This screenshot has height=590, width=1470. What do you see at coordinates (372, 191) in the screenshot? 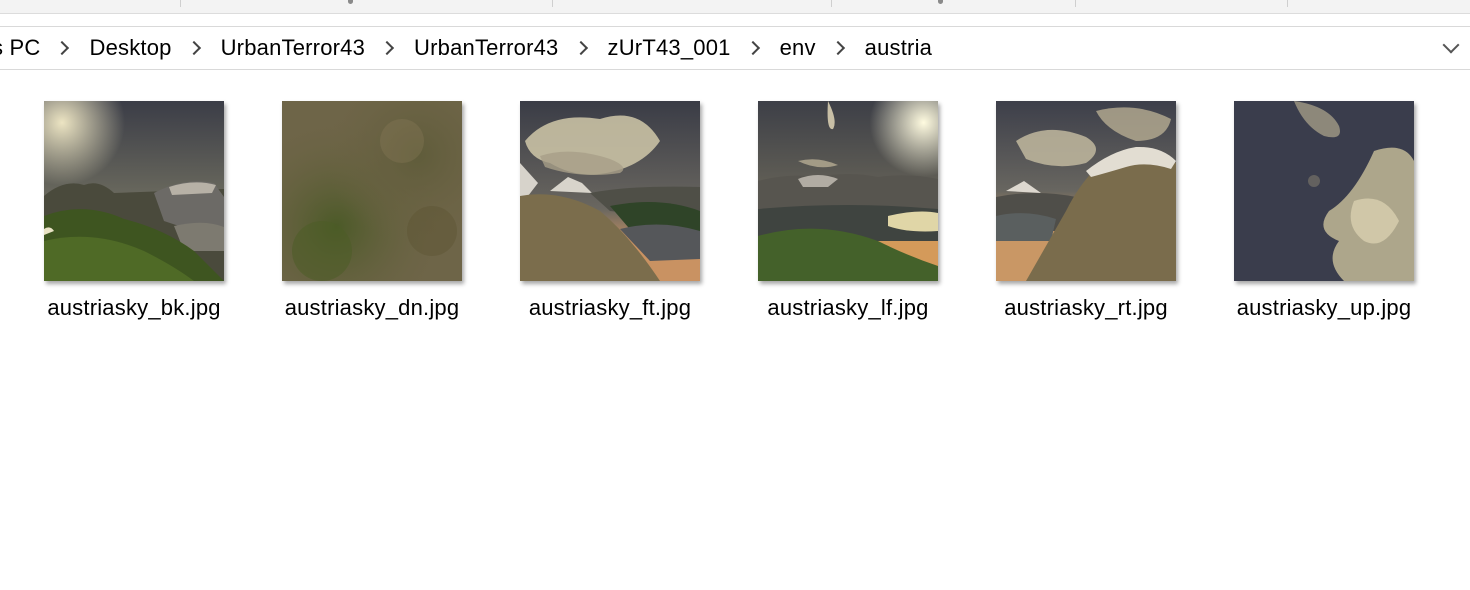
I see `grass-ground-icon` at bounding box center [372, 191].